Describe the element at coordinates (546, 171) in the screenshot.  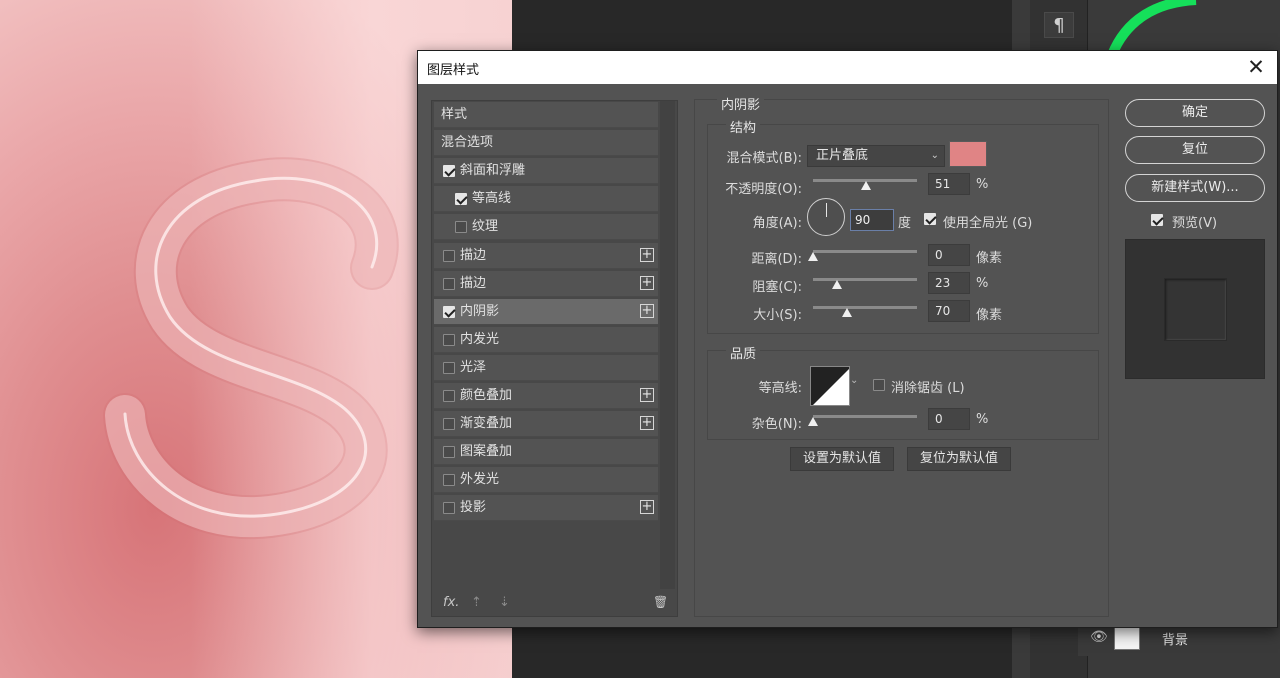
I see `style-list-item: 斜面和浮雕` at that location.